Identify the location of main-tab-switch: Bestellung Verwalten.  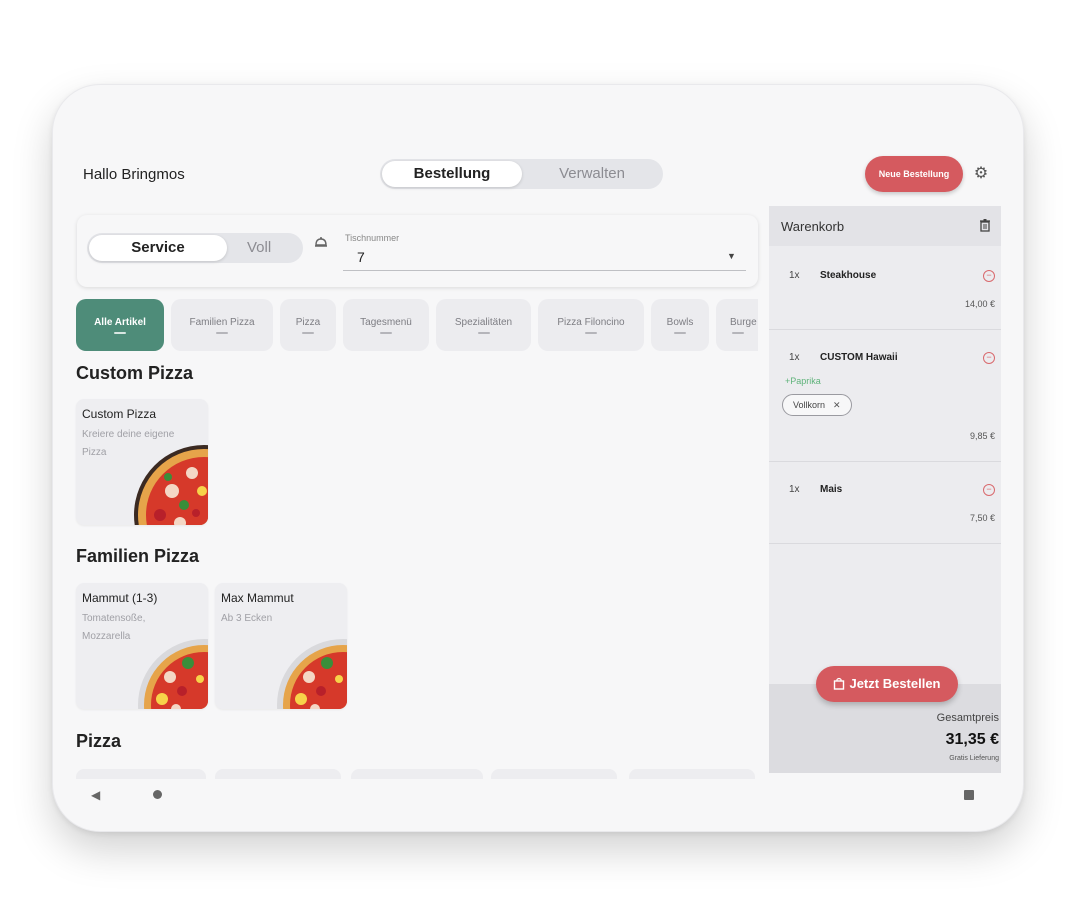
(521, 174).